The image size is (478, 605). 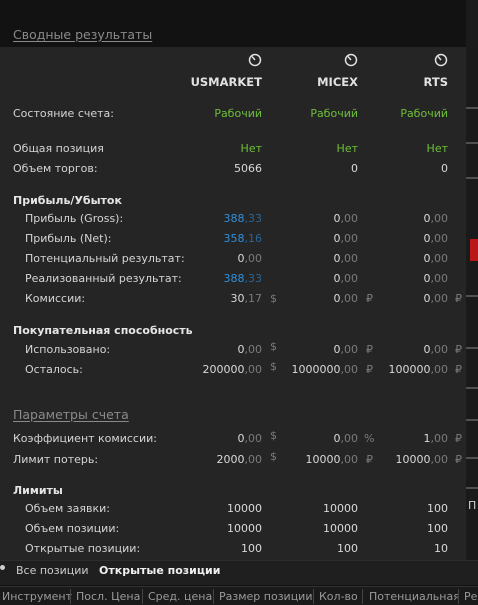 I want to click on amount-value: 10000,00, so click(x=332, y=459).